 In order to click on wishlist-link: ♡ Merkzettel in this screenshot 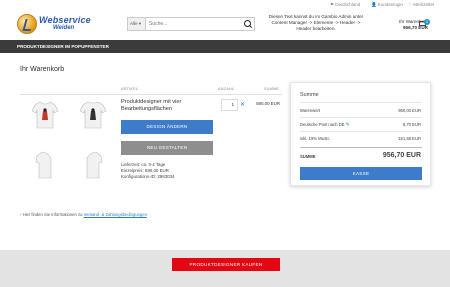, I will do `click(421, 5)`.